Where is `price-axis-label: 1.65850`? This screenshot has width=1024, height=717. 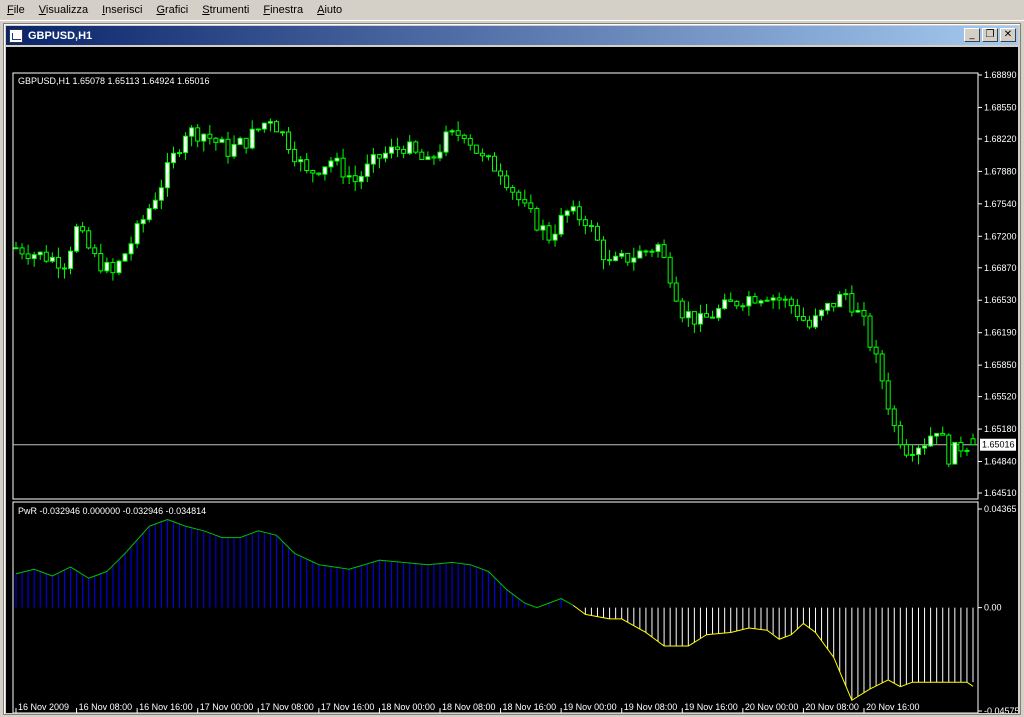 price-axis-label: 1.65850 is located at coordinates (1000, 365).